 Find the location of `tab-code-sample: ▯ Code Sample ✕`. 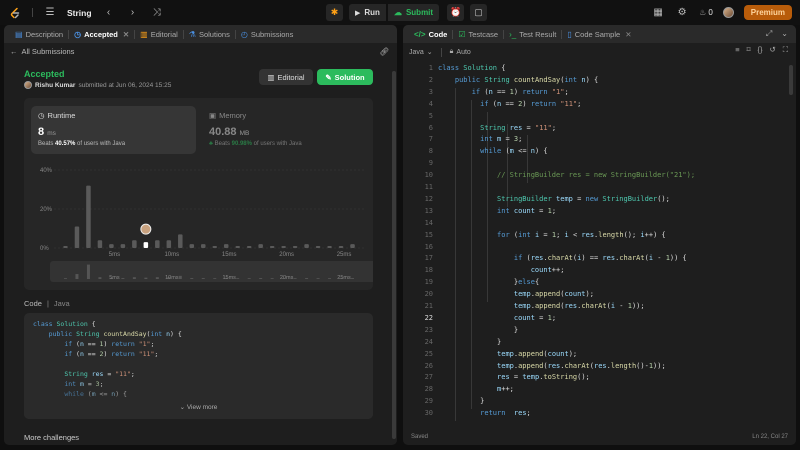

tab-code-sample: ▯ Code Sample ✕ is located at coordinates (599, 34).